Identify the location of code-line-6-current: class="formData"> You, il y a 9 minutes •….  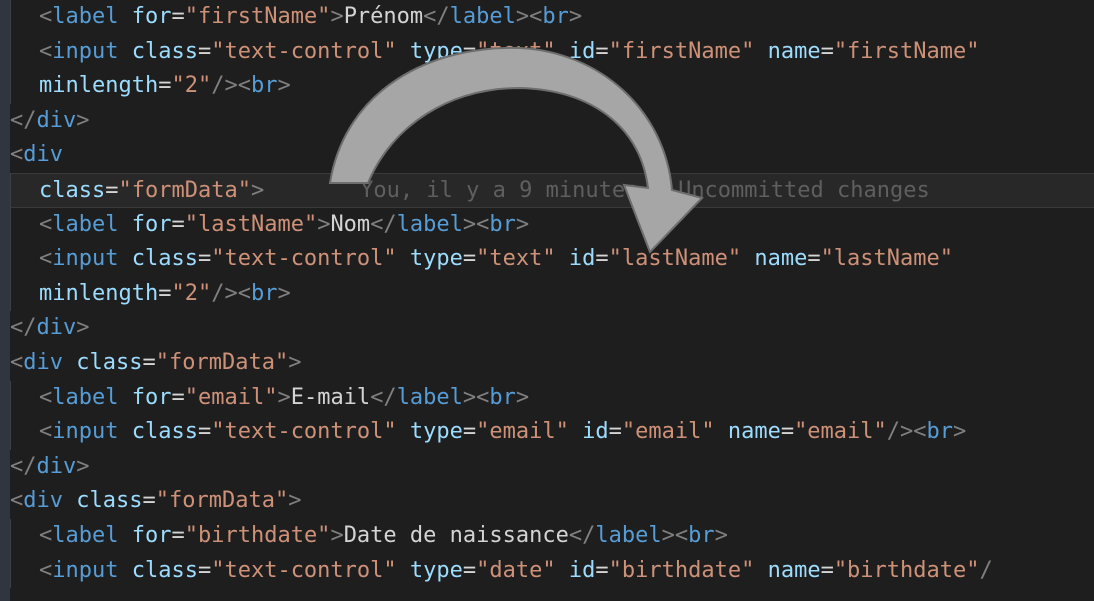
(552, 190).